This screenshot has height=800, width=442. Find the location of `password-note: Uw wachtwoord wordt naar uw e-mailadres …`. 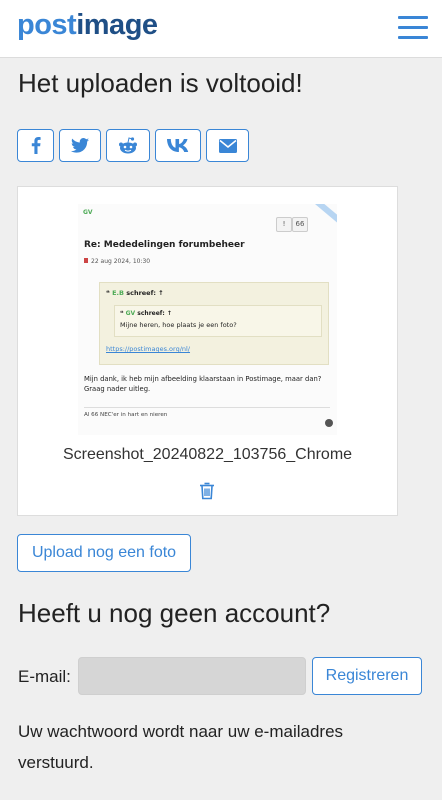

password-note: Uw wachtwoord wordt naar uw e-mailadres … is located at coordinates (181, 747).